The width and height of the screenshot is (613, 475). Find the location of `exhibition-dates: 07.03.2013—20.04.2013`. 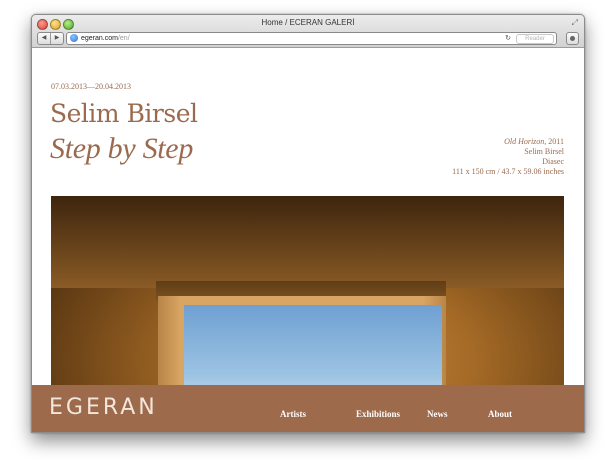

exhibition-dates: 07.03.2013—20.04.2013 is located at coordinates (91, 86).